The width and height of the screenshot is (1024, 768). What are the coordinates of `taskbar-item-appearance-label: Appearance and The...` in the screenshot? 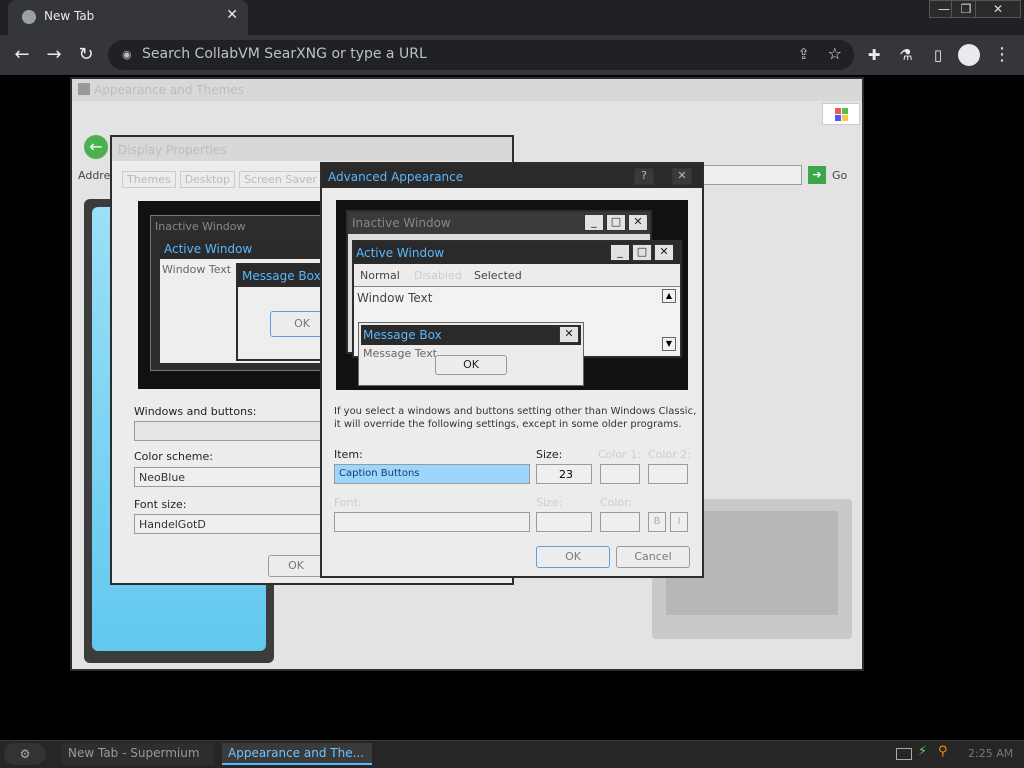 It's located at (296, 753).